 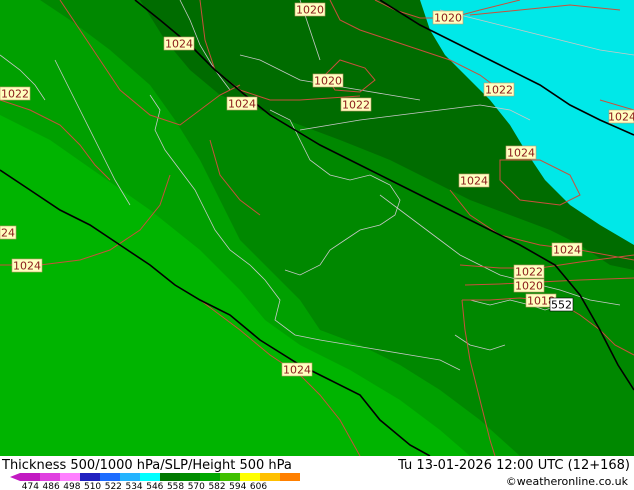 What do you see at coordinates (30, 486) in the screenshot?
I see `scale-tick-label: 474` at bounding box center [30, 486].